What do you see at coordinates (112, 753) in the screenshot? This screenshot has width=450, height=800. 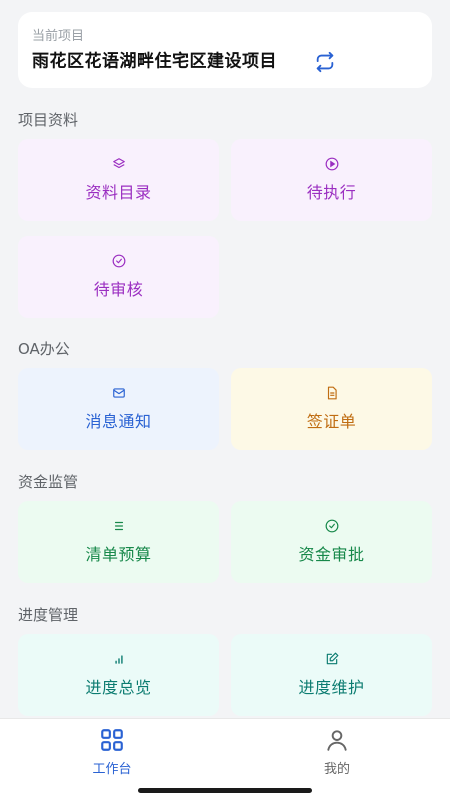 I see `tab-workbench: 工作台` at bounding box center [112, 753].